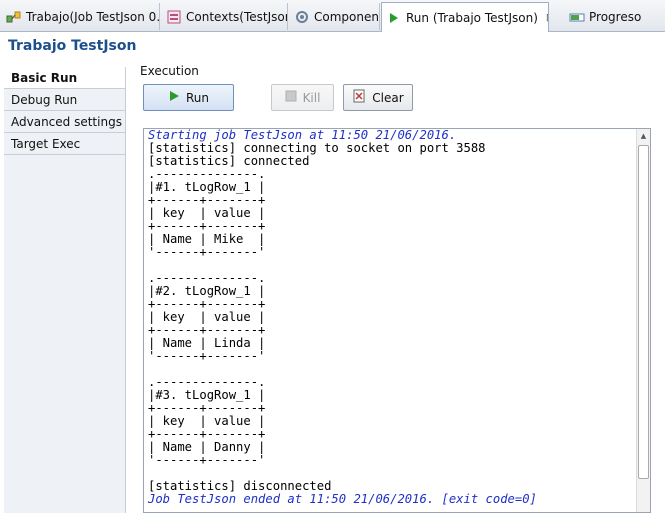 Image resolution: width=665 pixels, height=513 pixels. I want to click on progress-icon, so click(577, 17).